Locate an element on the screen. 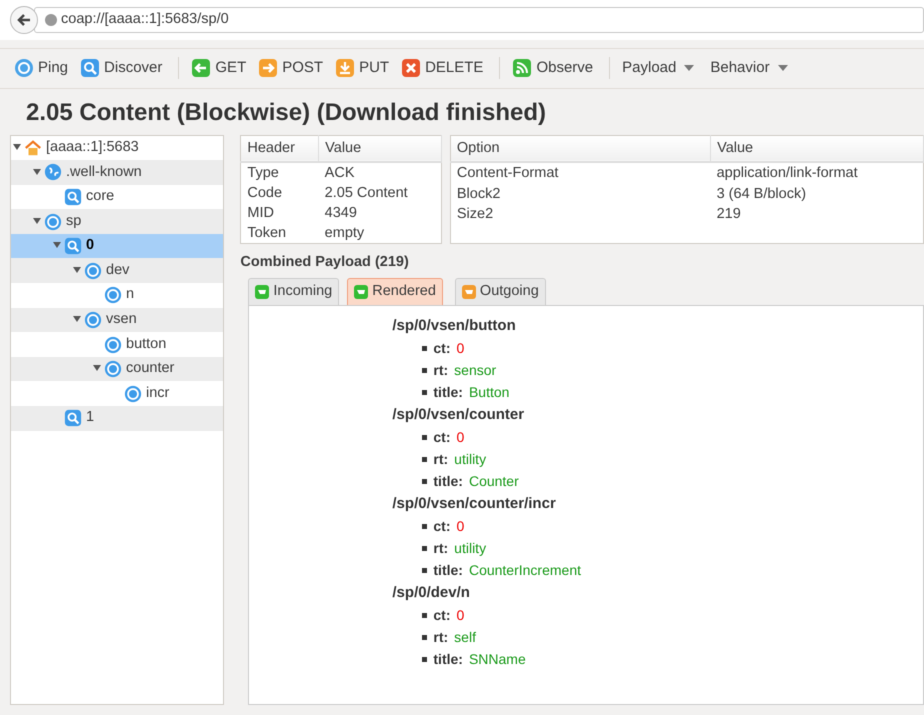 Image resolution: width=924 pixels, height=715 pixels. payload-tab: Incoming is located at coordinates (294, 291).